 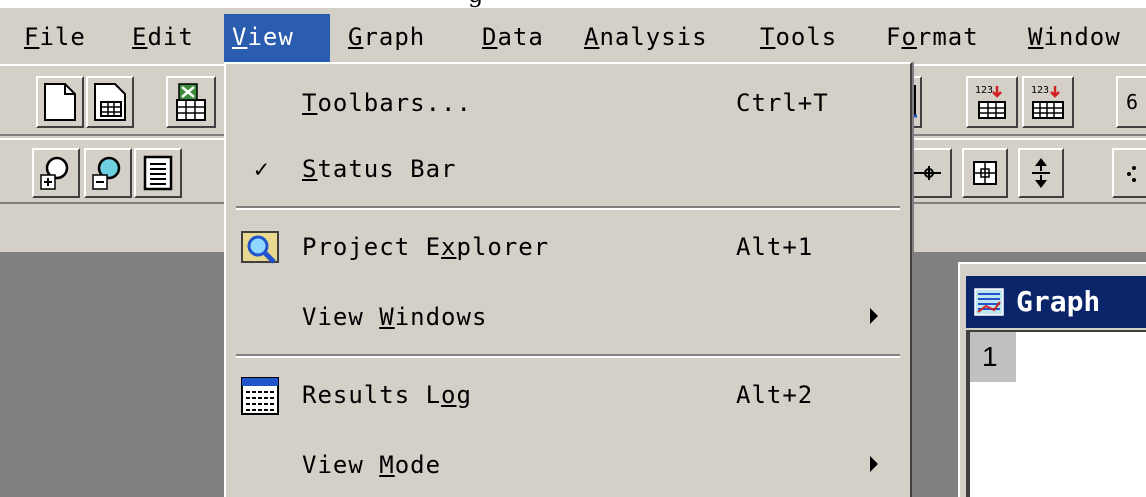 I want to click on window-title-fragment: g, so click(x=475, y=4).